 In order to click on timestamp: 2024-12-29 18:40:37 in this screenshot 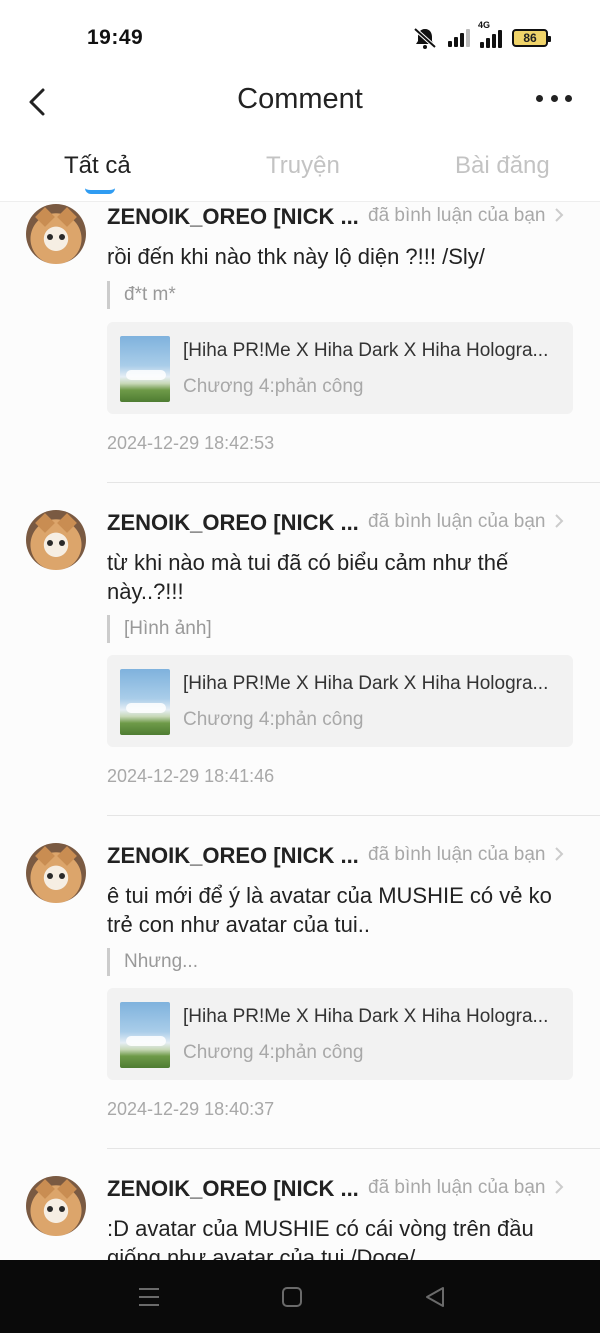, I will do `click(191, 1109)`.